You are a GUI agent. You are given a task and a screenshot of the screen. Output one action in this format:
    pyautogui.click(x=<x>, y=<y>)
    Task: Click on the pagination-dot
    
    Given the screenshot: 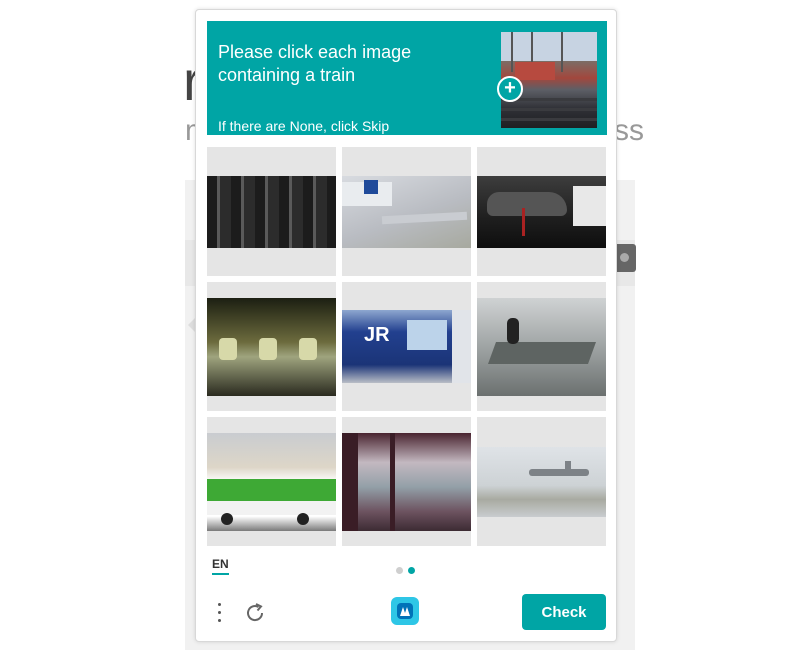 What is the action you would take?
    pyautogui.click(x=399, y=570)
    